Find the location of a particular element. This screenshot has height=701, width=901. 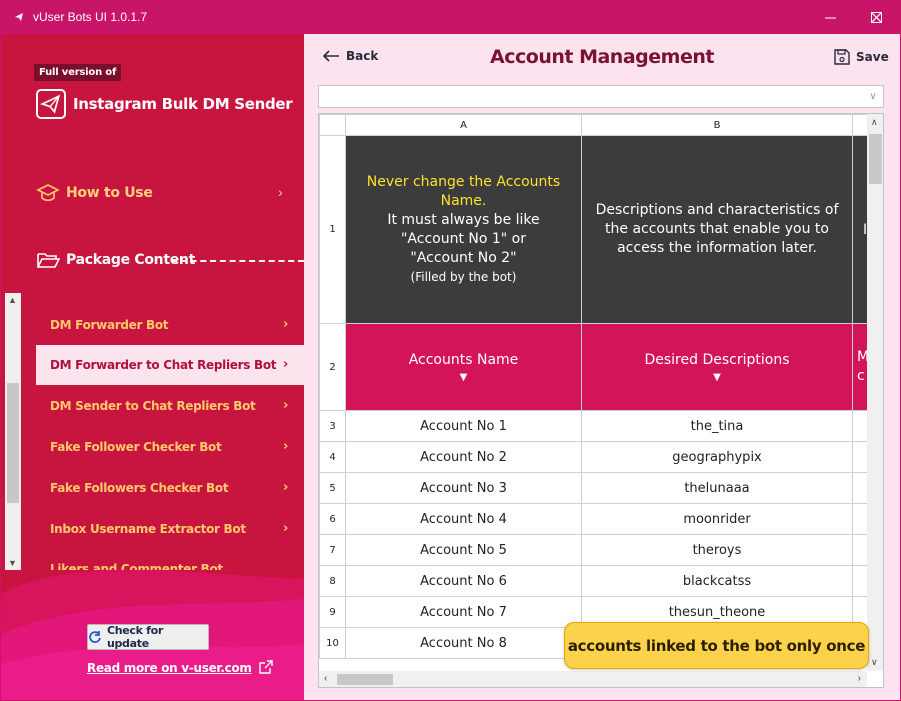

cell-account-name: Account No 4 is located at coordinates (463, 519).